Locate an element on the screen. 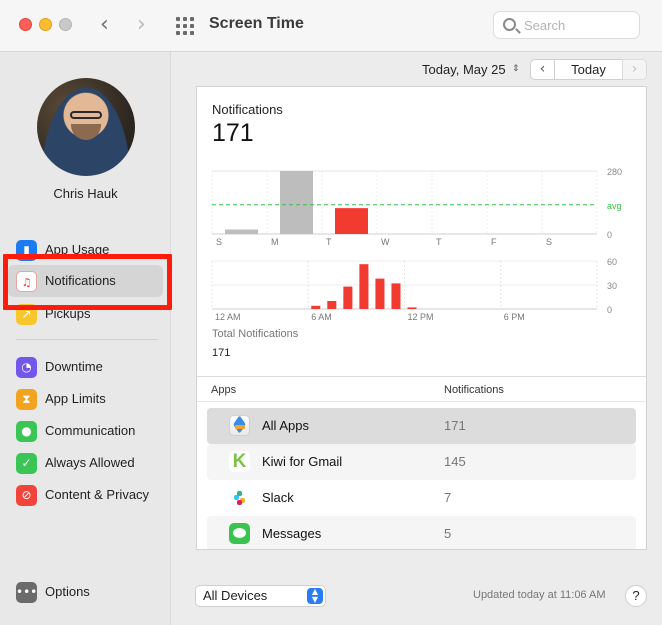 This screenshot has height=625, width=662. minimize-window-button is located at coordinates (45, 24).